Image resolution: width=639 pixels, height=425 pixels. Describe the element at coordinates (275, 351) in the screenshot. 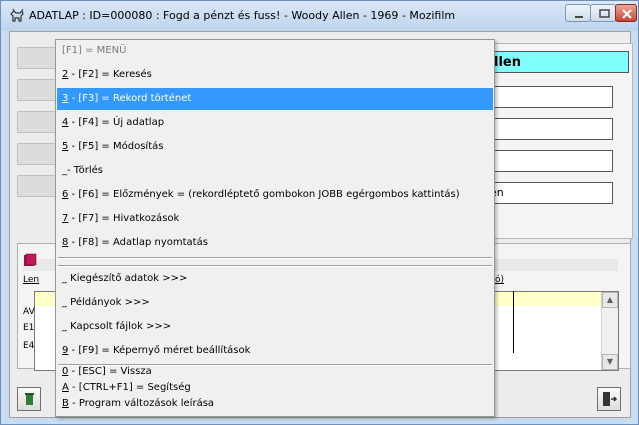

I see `menu-item-screen-size: 9 - [F9] = Képernyő méret beállítások` at that location.